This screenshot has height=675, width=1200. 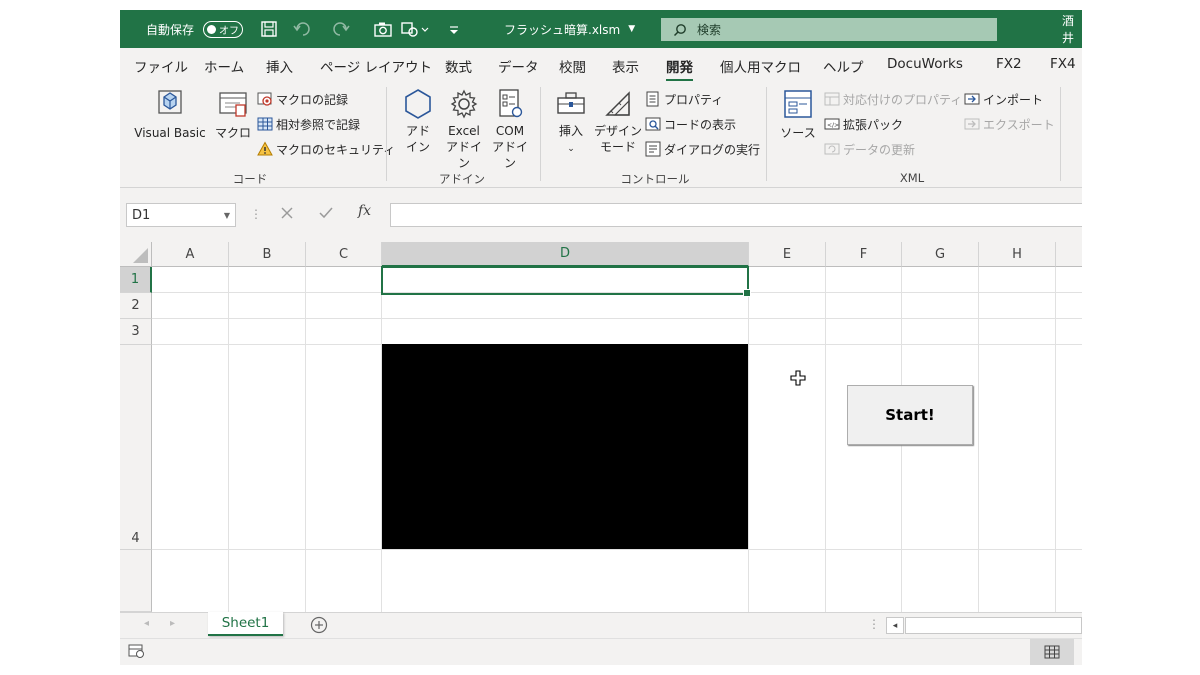 I want to click on group-label-code: コード, so click(x=250, y=179).